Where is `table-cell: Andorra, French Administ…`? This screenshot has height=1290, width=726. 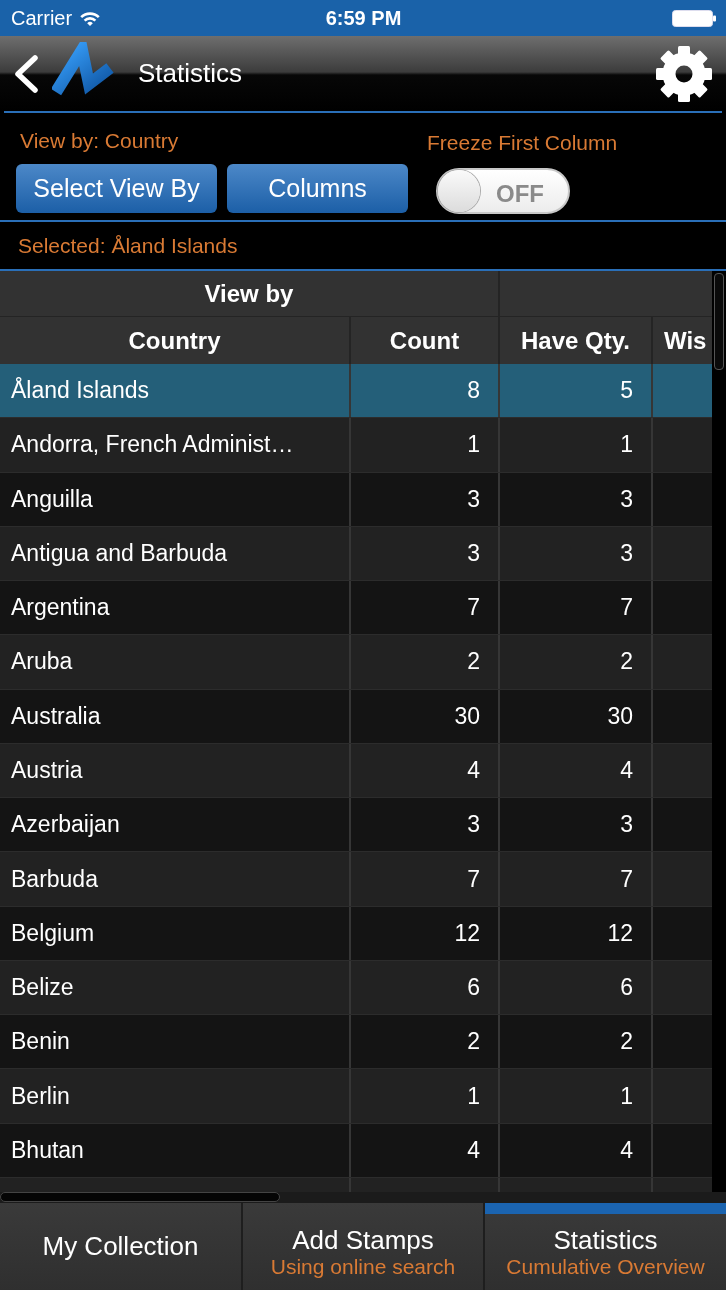
table-cell: Andorra, French Administ… is located at coordinates (175, 445).